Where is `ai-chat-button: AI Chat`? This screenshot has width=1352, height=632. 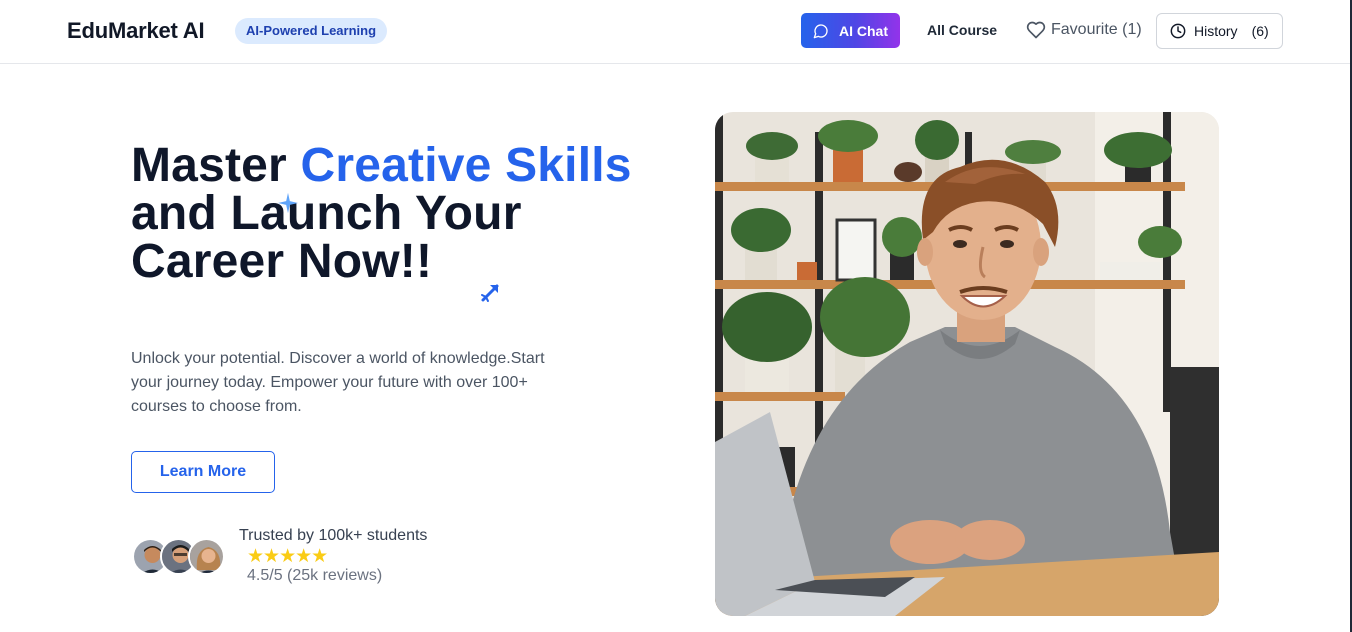
ai-chat-button: AI Chat is located at coordinates (850, 30).